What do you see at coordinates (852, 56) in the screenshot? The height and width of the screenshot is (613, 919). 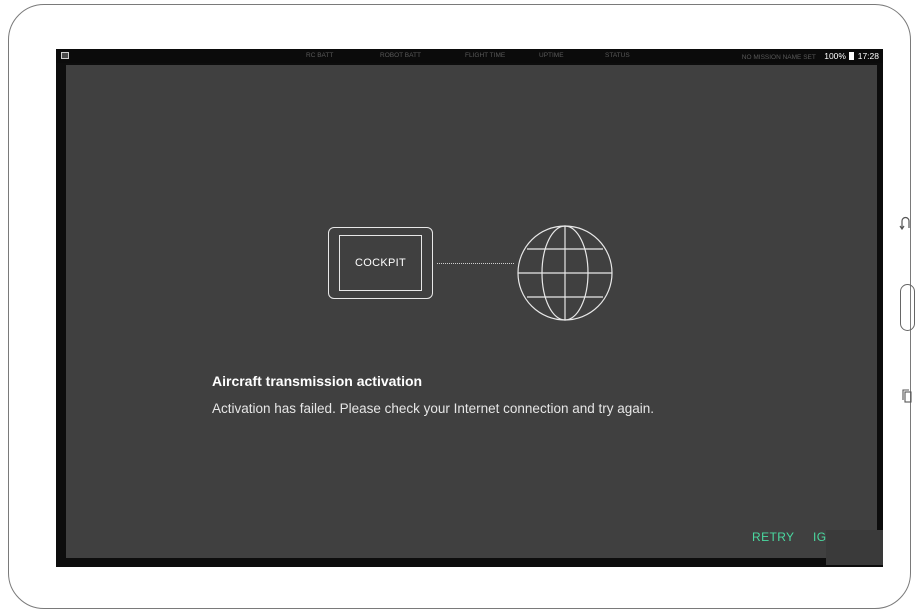 I see `battery-icon` at bounding box center [852, 56].